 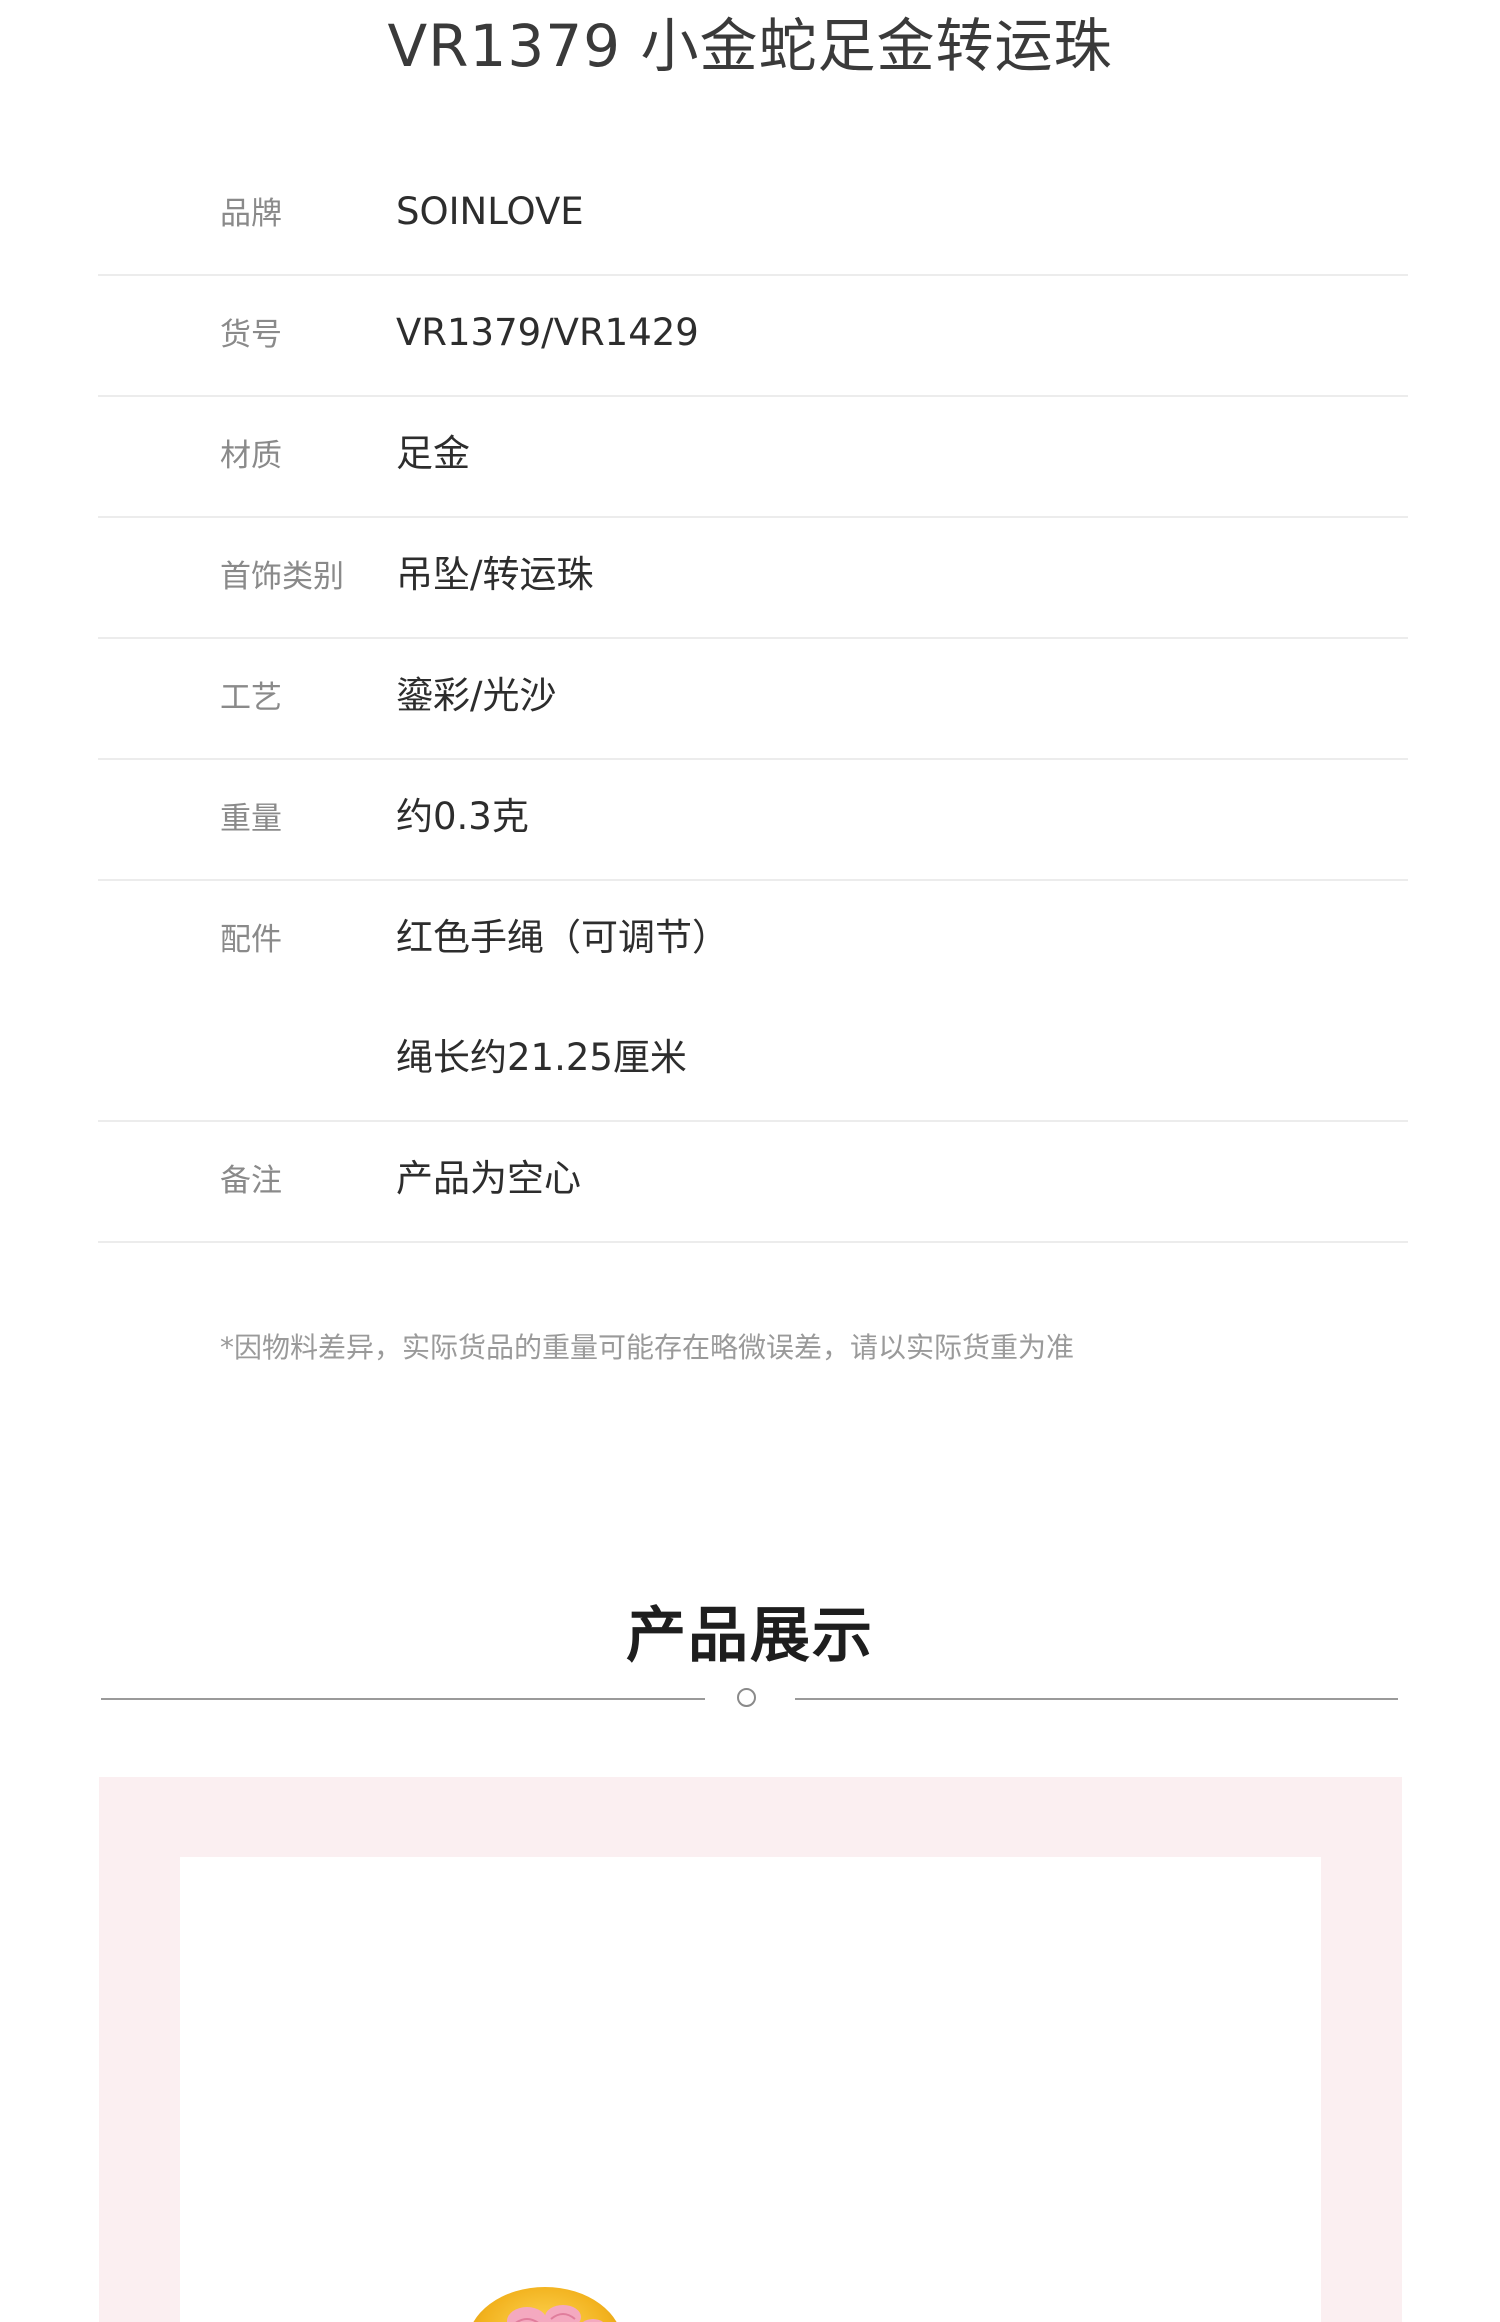 What do you see at coordinates (251, 698) in the screenshot?
I see `spec-label: 工艺` at bounding box center [251, 698].